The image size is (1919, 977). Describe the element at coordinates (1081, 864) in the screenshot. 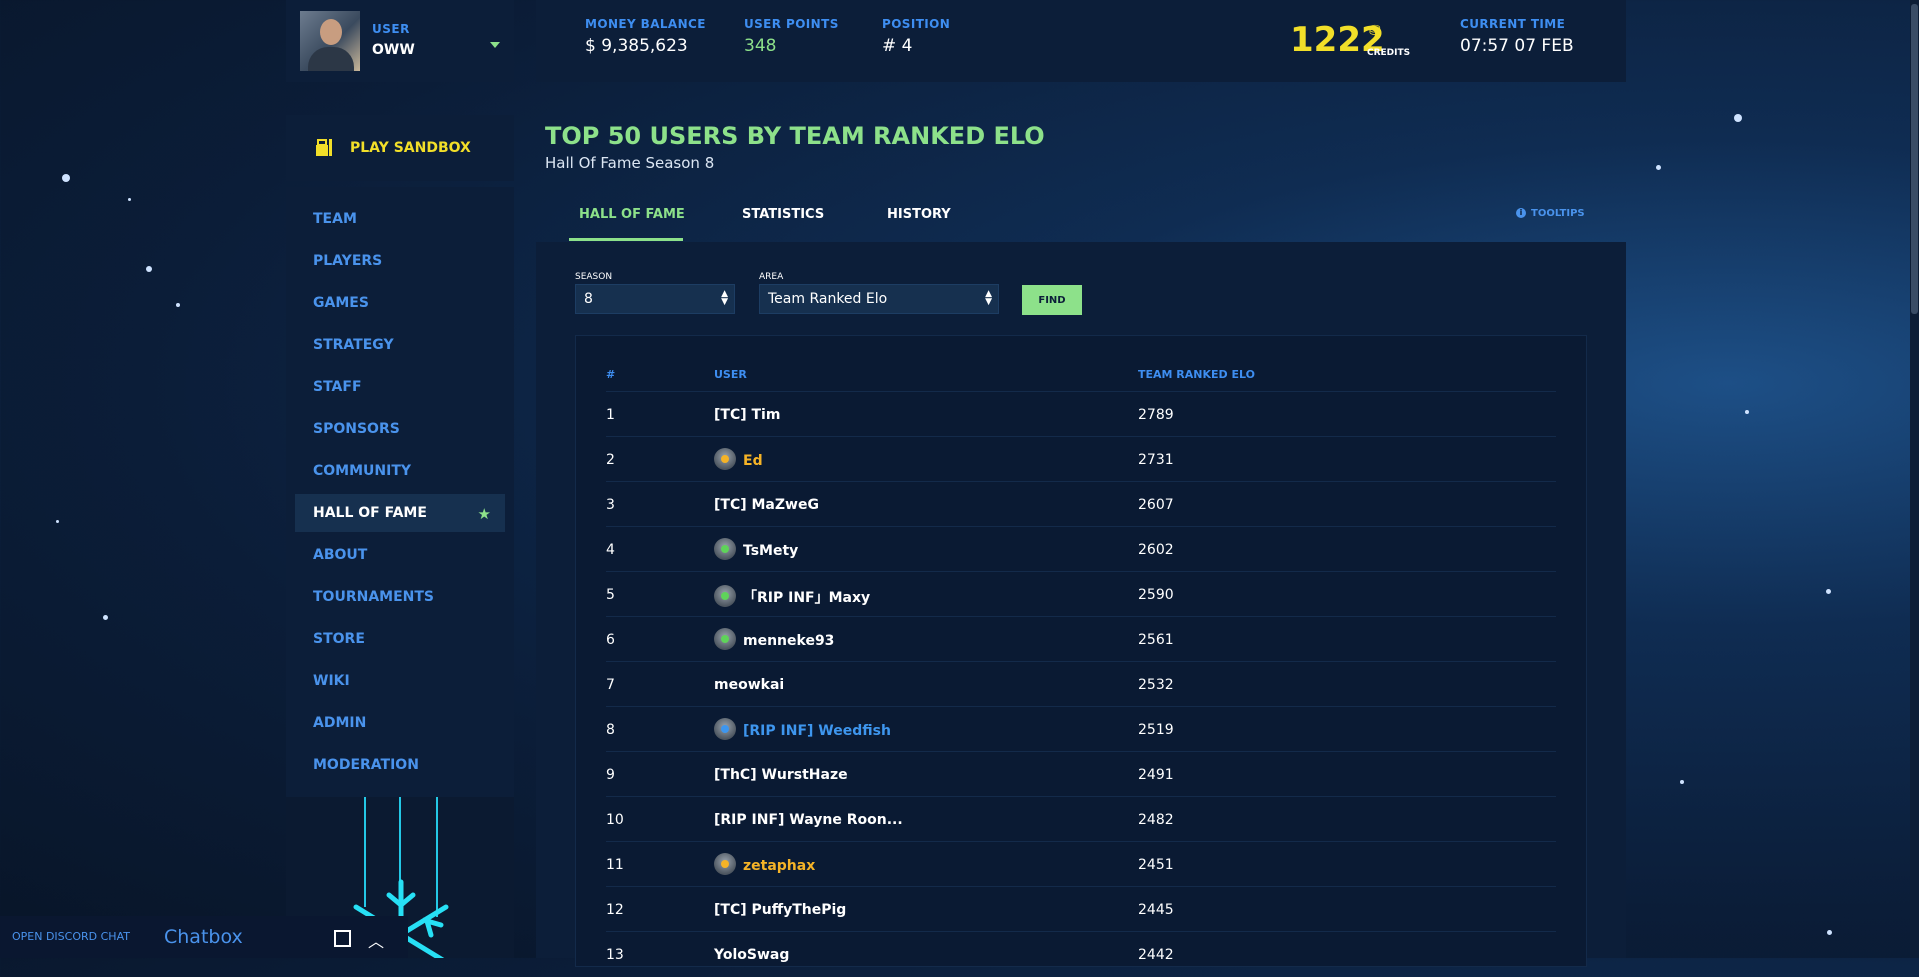

I see `table-row: 11 zetaphax 2451` at that location.